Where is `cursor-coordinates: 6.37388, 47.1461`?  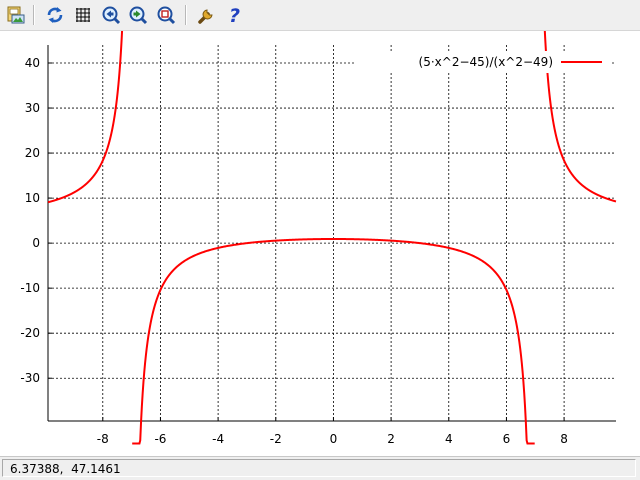 cursor-coordinates: 6.37388, 47.1461 is located at coordinates (65, 469).